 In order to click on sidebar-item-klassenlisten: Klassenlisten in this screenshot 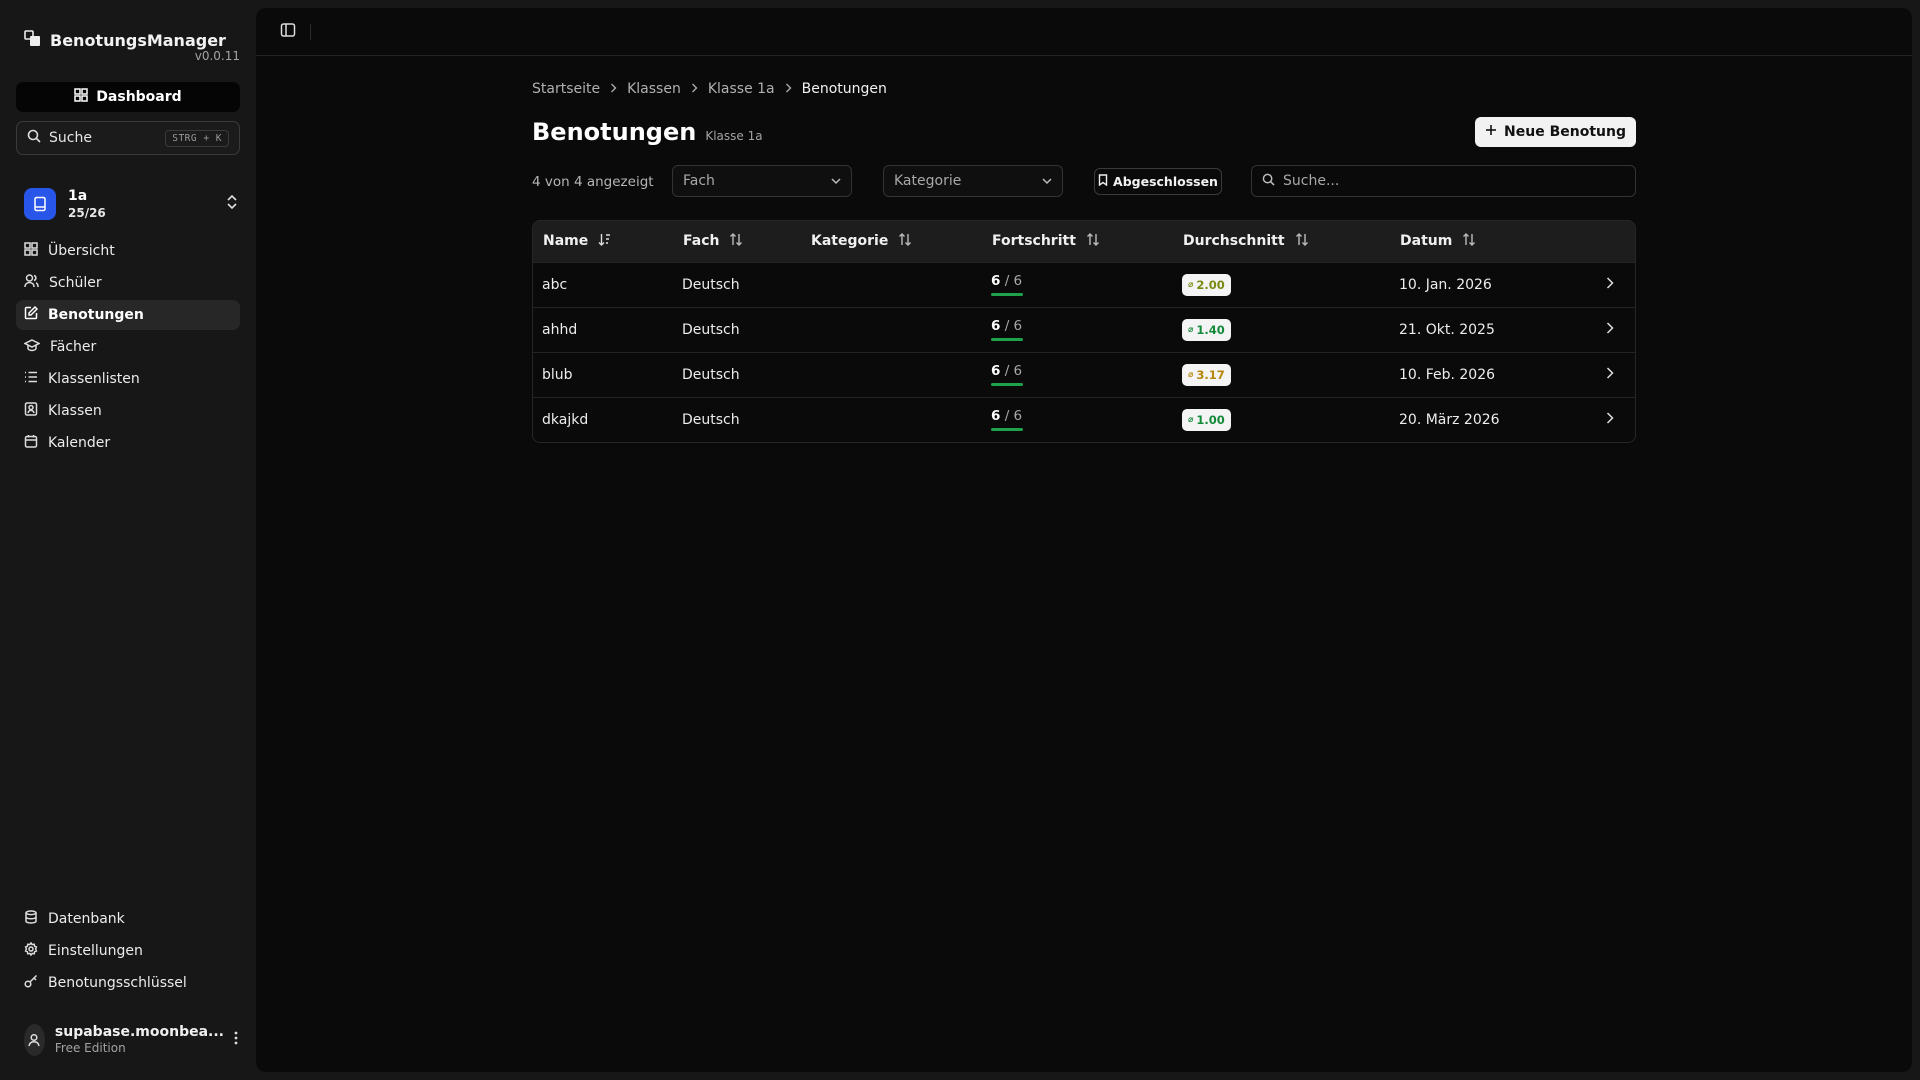, I will do `click(128, 379)`.